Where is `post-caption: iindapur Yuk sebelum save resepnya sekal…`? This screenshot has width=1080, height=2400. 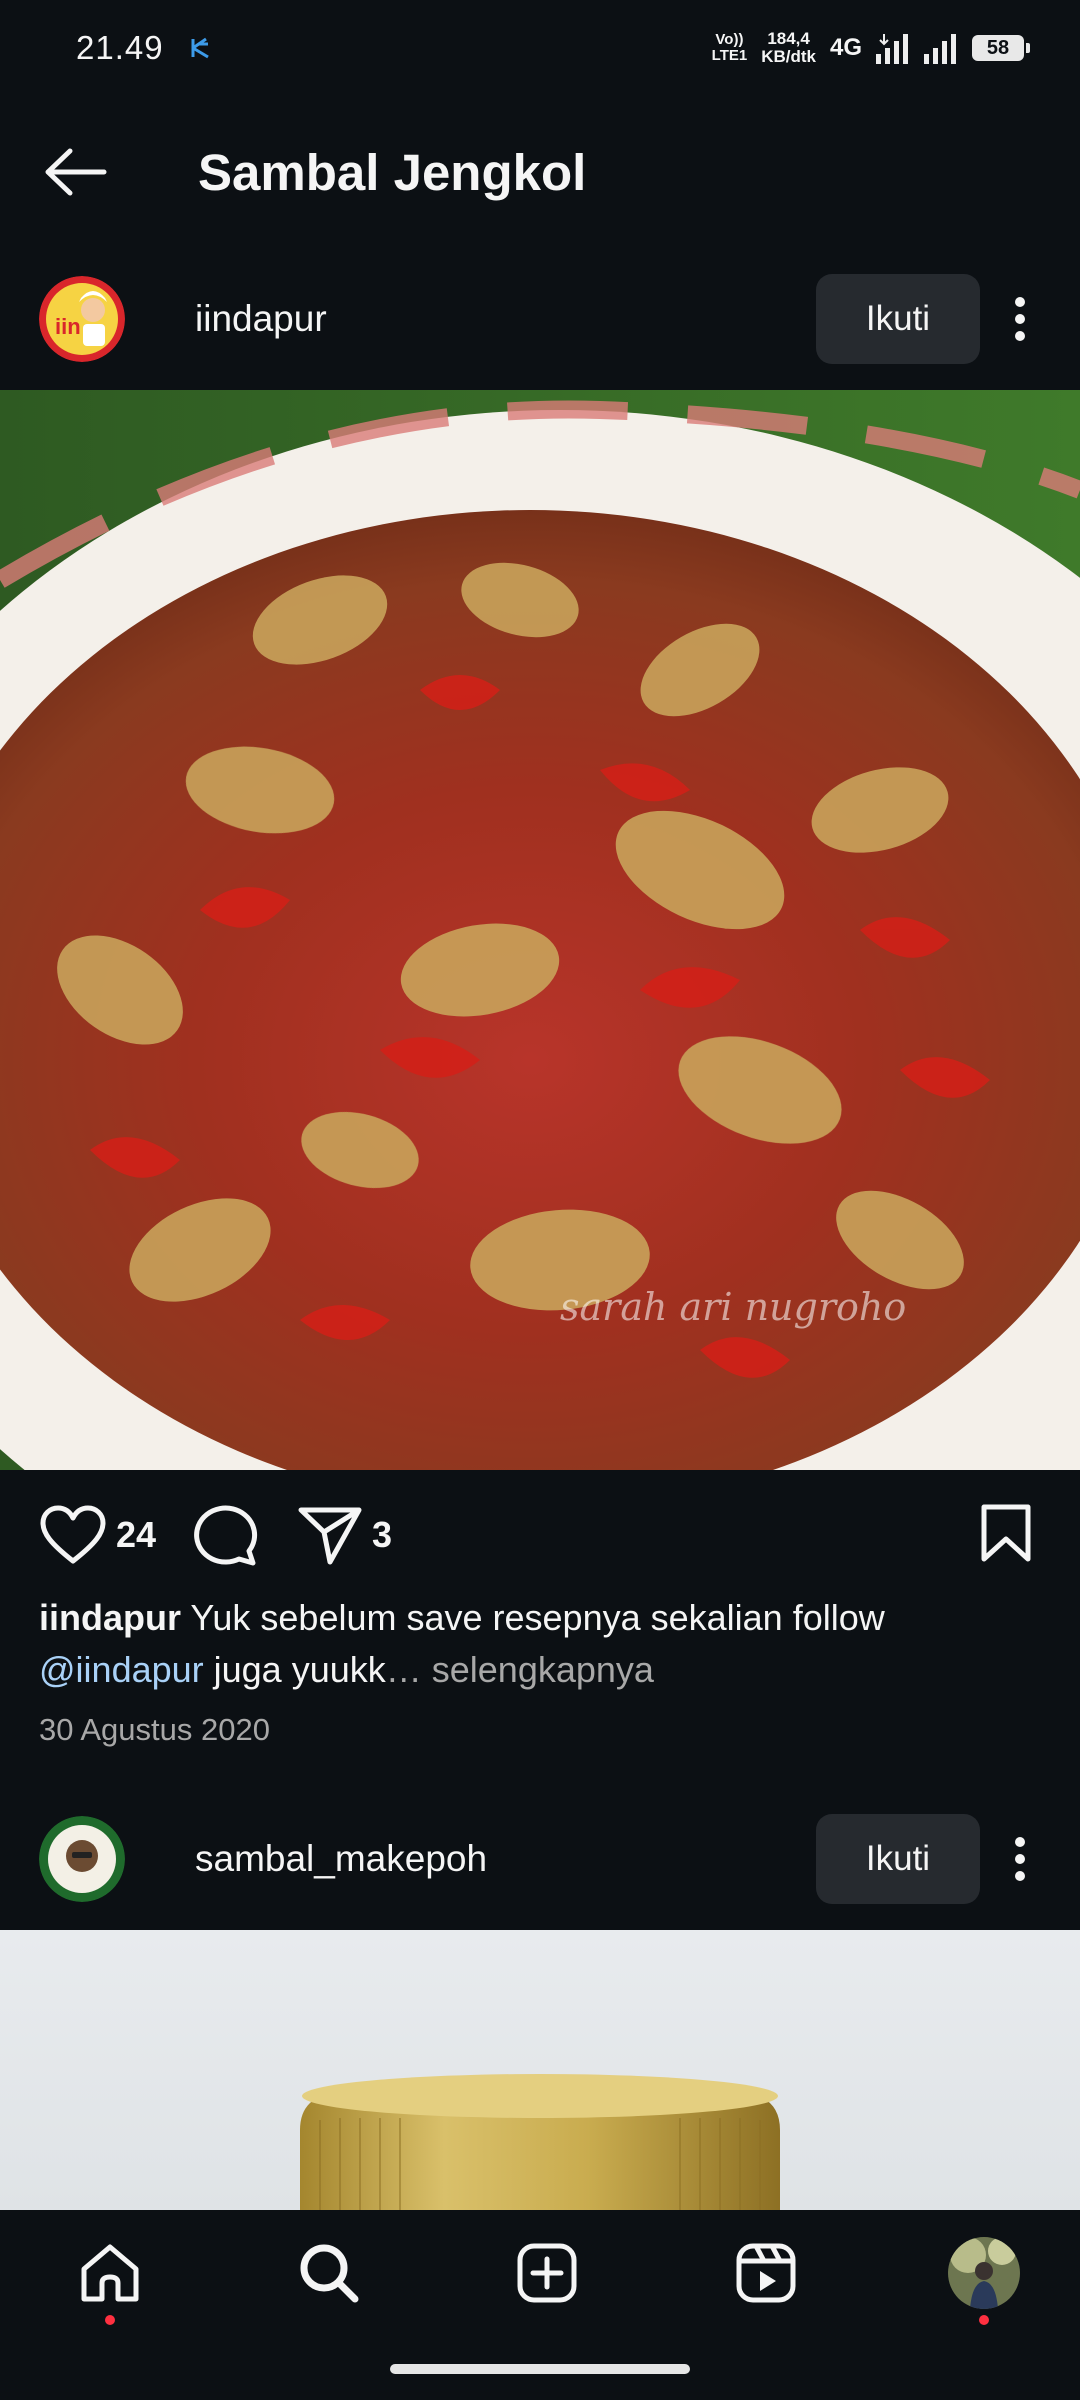
post-caption: iindapur Yuk sebelum save resepnya sekal… is located at coordinates (544, 1644).